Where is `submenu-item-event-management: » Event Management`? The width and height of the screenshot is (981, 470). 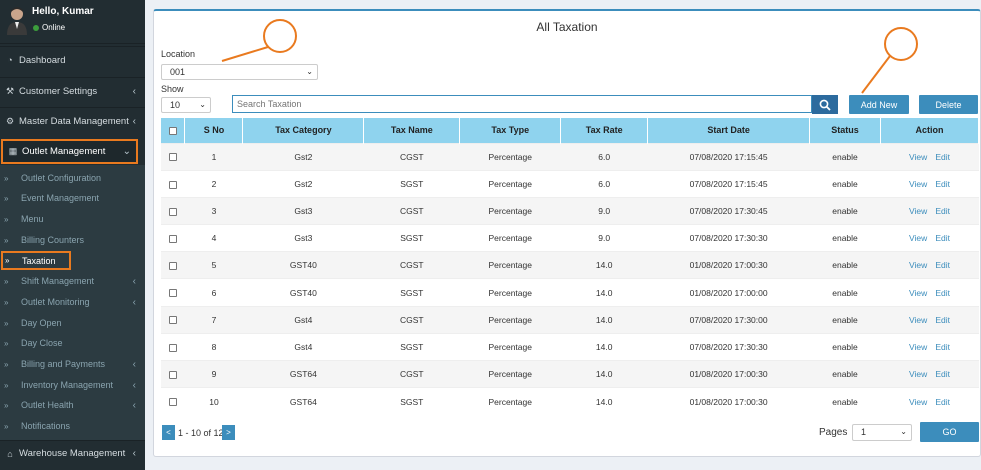 submenu-item-event-management: » Event Management is located at coordinates (72, 198).